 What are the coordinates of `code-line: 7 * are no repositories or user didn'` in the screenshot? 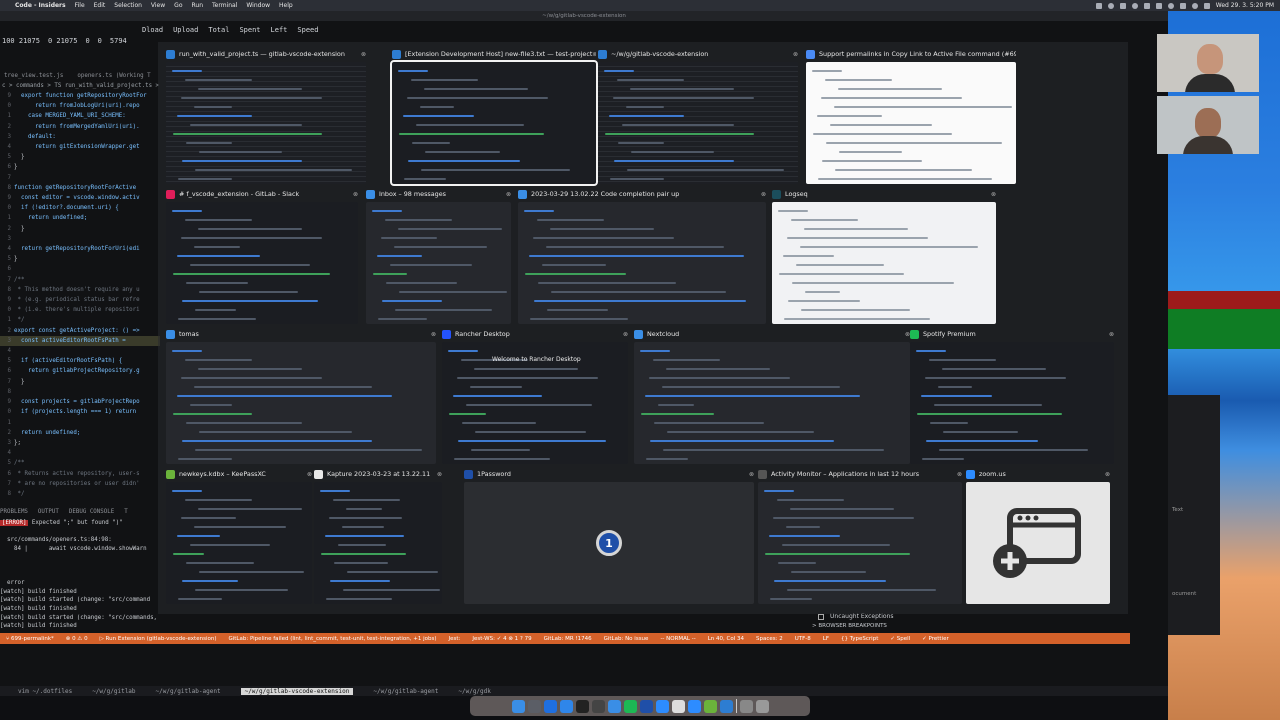 It's located at (80, 484).